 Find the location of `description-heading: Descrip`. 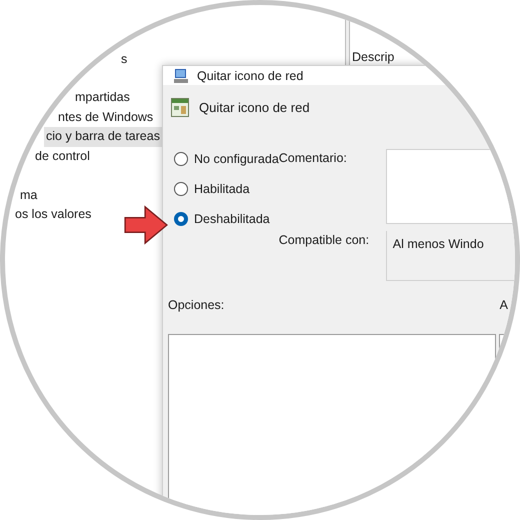

description-heading: Descrip is located at coordinates (373, 57).